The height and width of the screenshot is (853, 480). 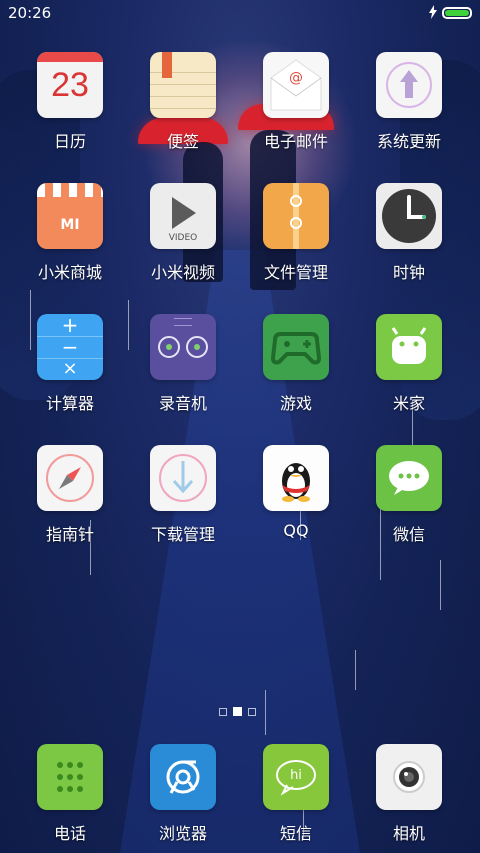 I want to click on status-time: 20:26, so click(x=30, y=13).